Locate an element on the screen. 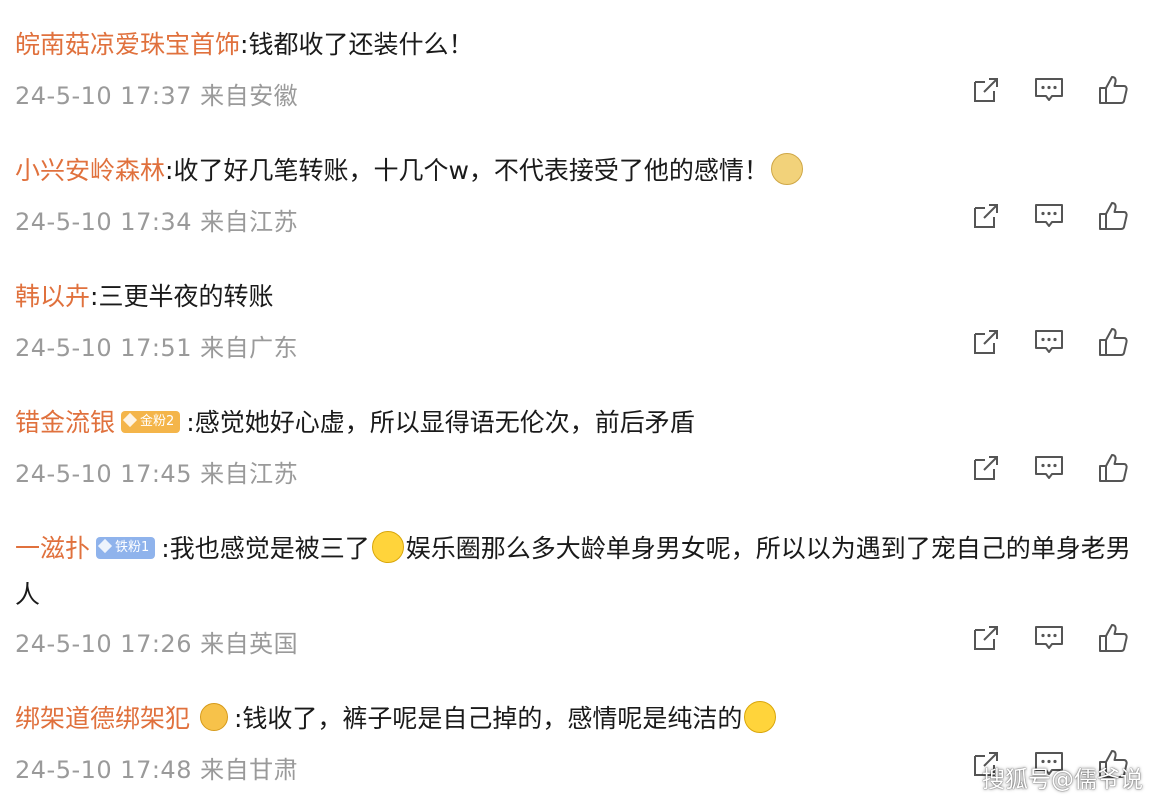 This screenshot has height=804, width=1172. comment-location: 来自甘肃 is located at coordinates (249, 770).